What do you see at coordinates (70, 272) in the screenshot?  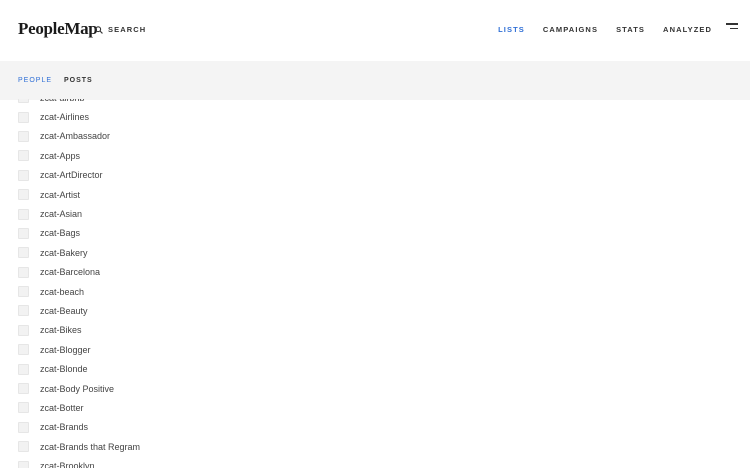 I see `item-label: zcat-Barcelona` at bounding box center [70, 272].